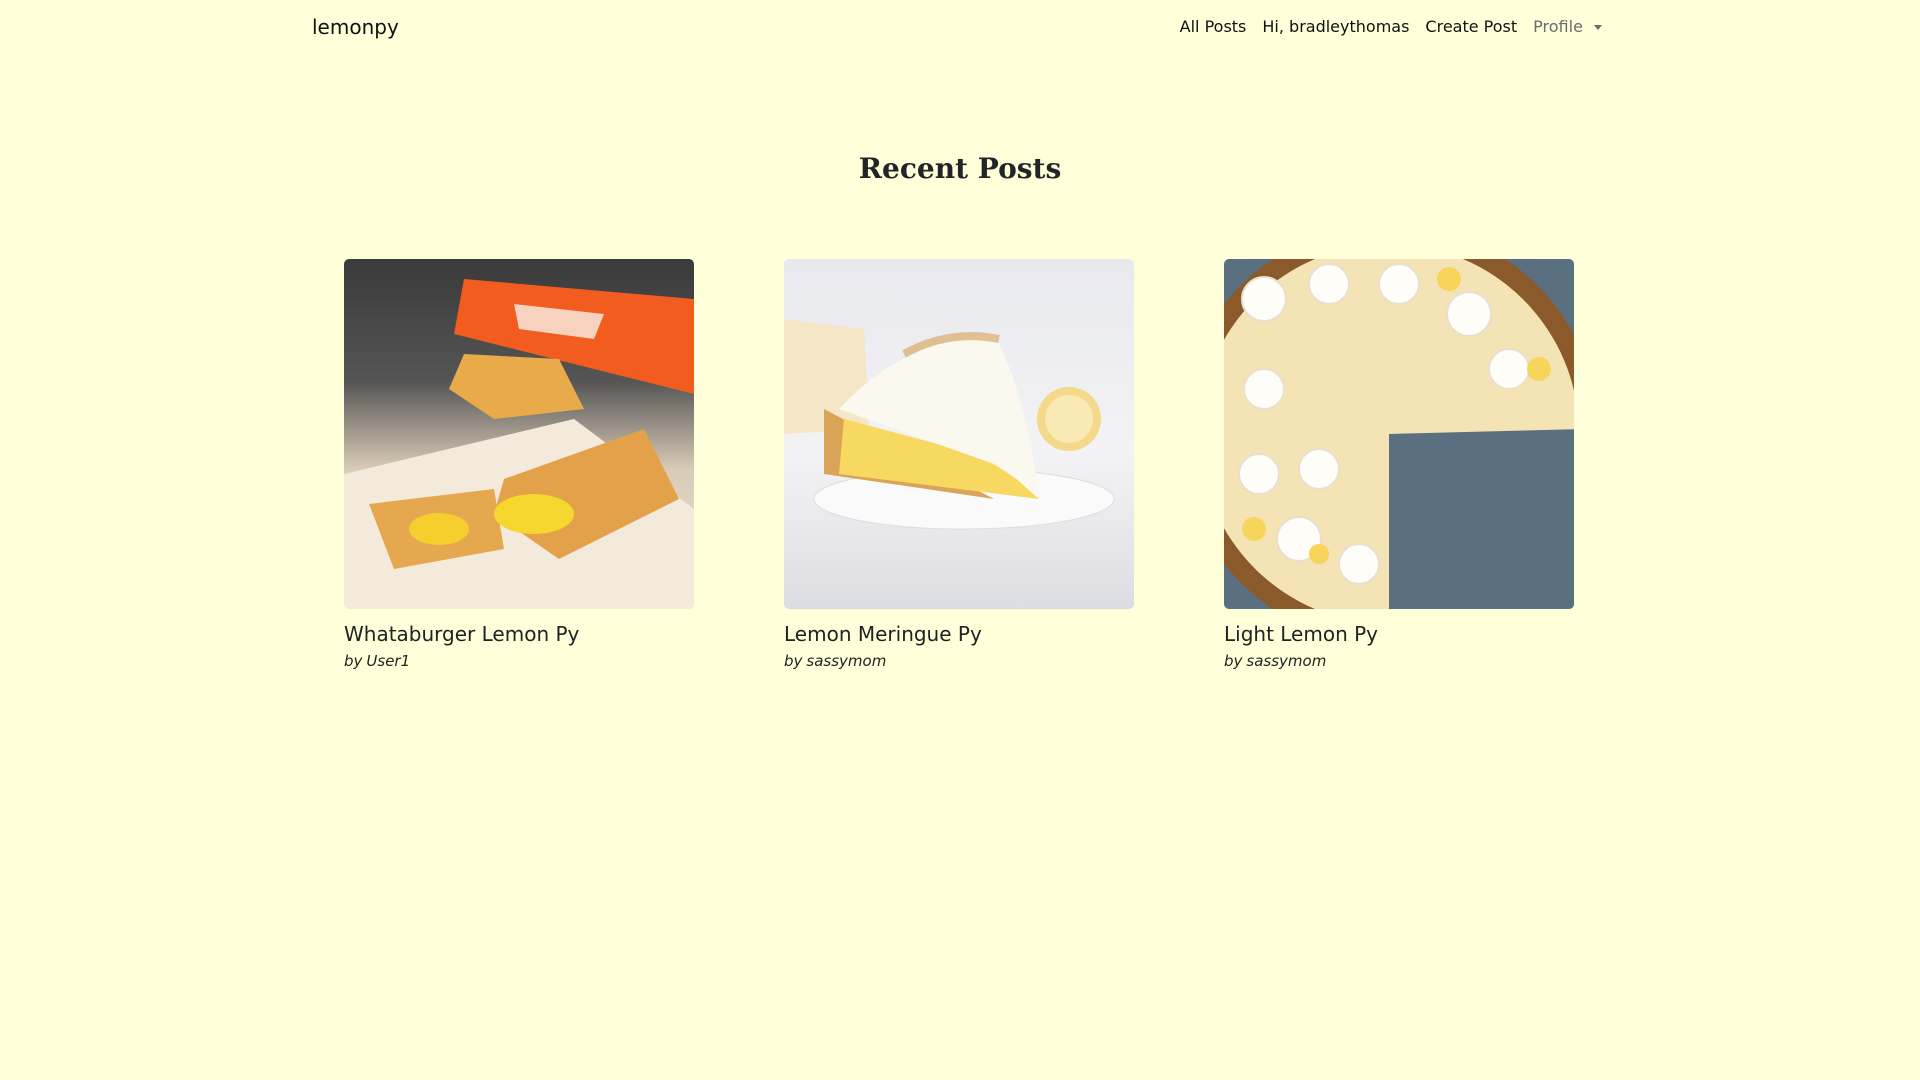 The image size is (1920, 1080). Describe the element at coordinates (1335, 26) in the screenshot. I see `nav-user-greeting: Hi, bradleythomas` at that location.